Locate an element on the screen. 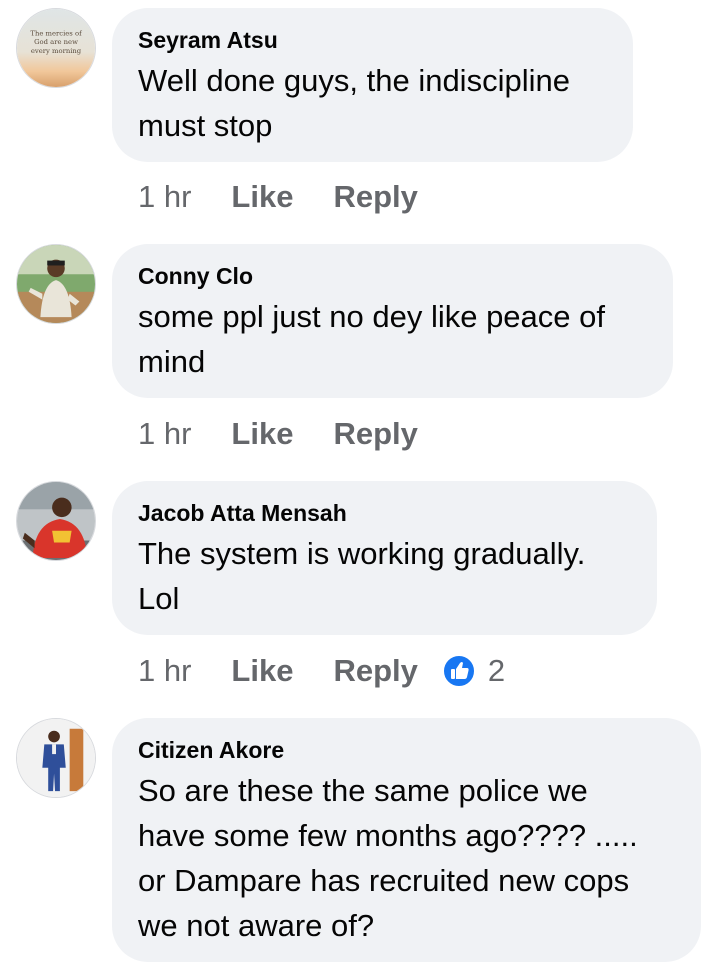  avatar-image: The mercies of God are new every morning is located at coordinates (56, 48).